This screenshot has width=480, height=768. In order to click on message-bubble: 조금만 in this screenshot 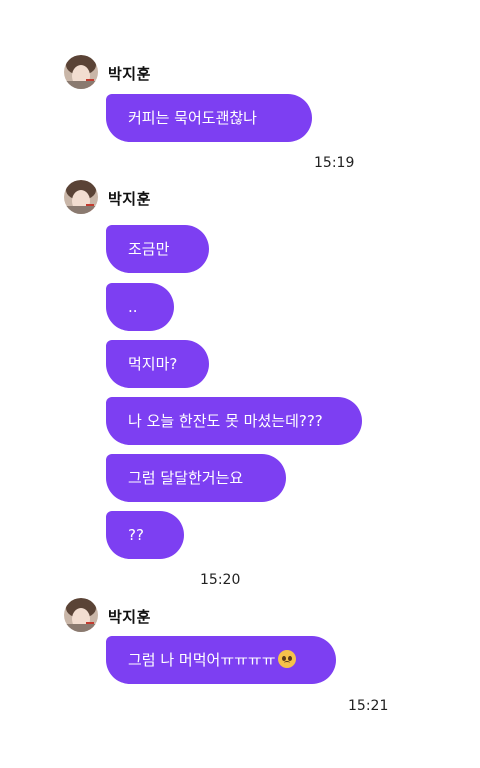, I will do `click(157, 249)`.